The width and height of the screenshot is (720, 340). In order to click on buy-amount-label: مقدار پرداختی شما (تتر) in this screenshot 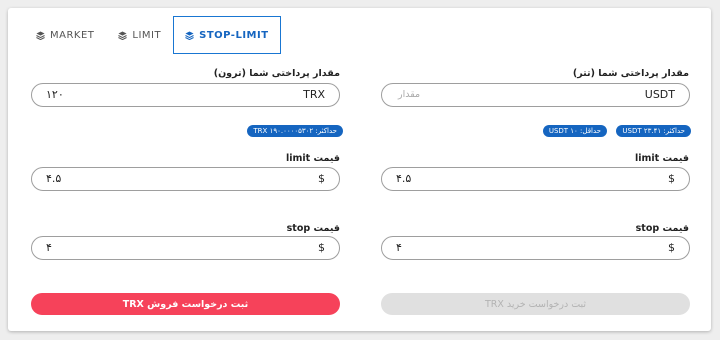, I will do `click(630, 73)`.